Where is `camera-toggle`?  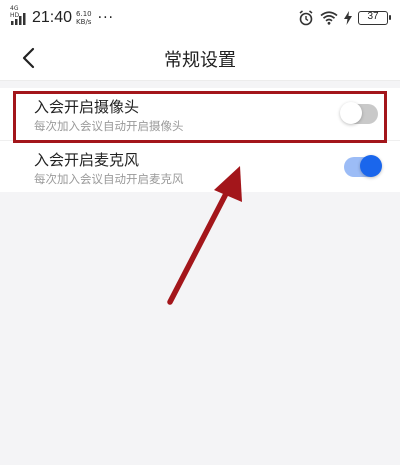 camera-toggle is located at coordinates (359, 113).